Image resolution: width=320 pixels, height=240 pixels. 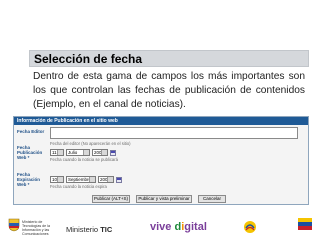 I want to click on expiracion-month-select: Septiembre, so click(x=81, y=179).